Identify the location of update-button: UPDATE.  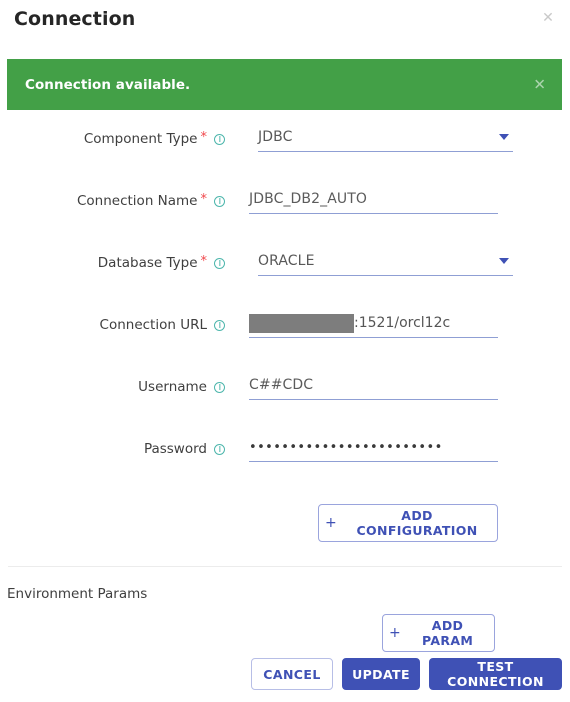
(381, 674).